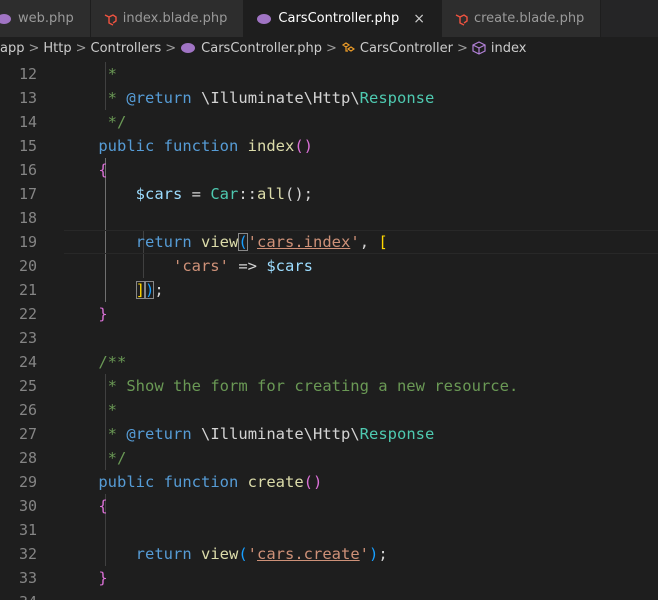 This screenshot has width=658, height=600. I want to click on token-operator: =, so click(196, 194).